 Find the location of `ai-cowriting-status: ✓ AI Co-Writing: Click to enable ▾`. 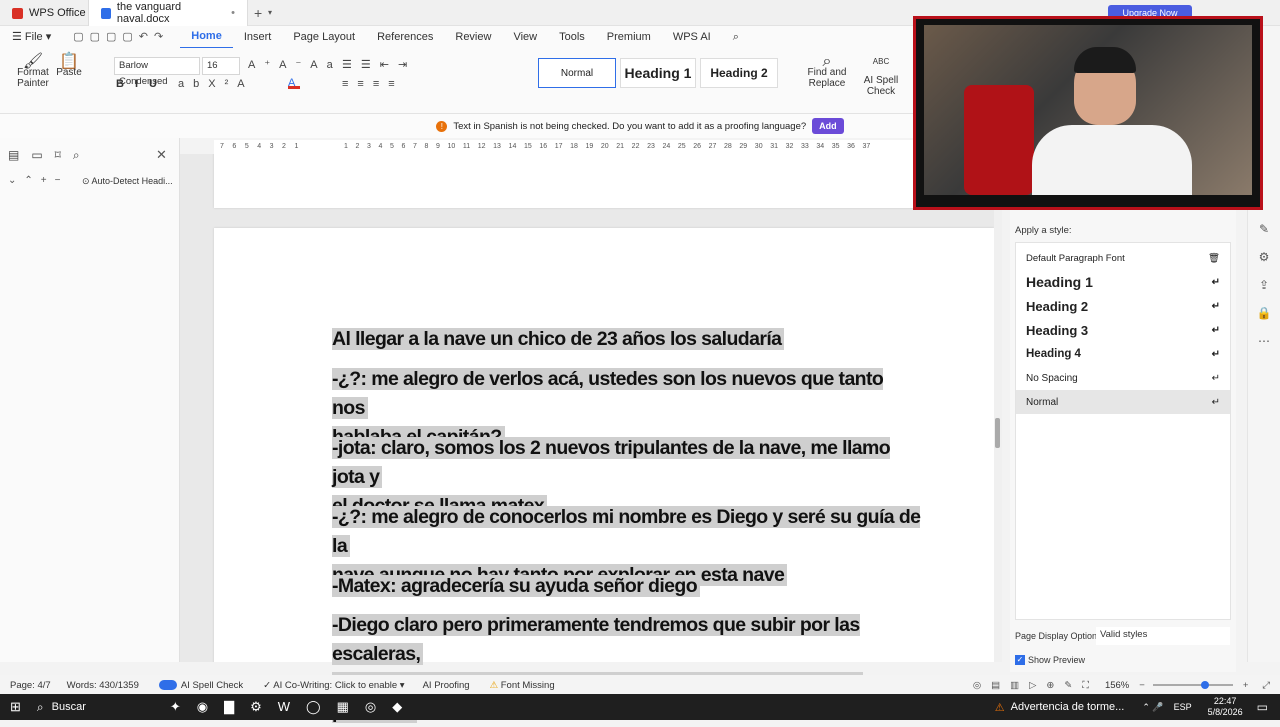

ai-cowriting-status: ✓ AI Co-Writing: Click to enable ▾ is located at coordinates (333, 685).